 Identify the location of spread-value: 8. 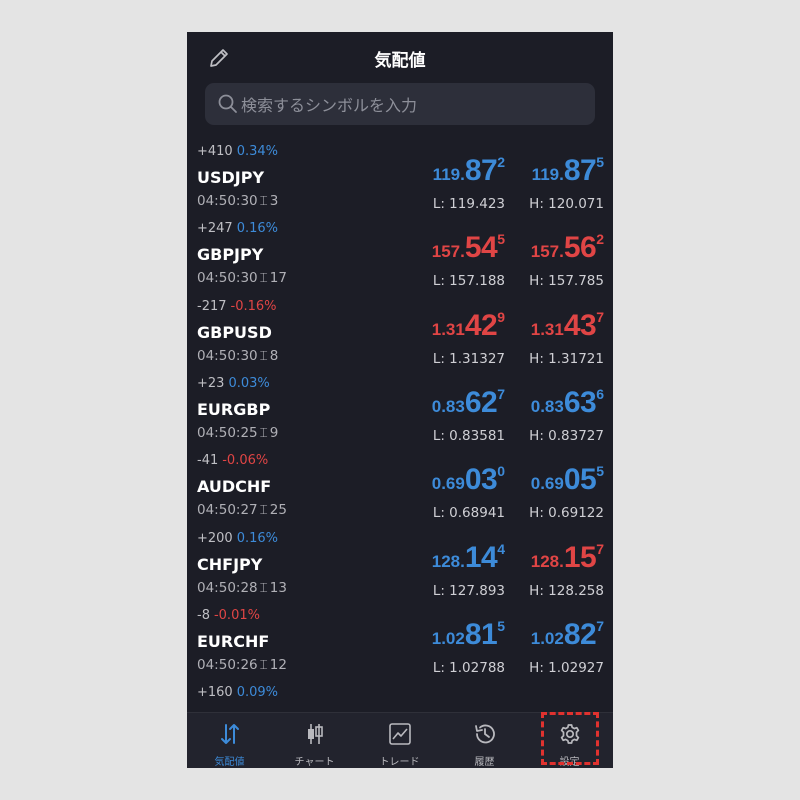
(274, 355).